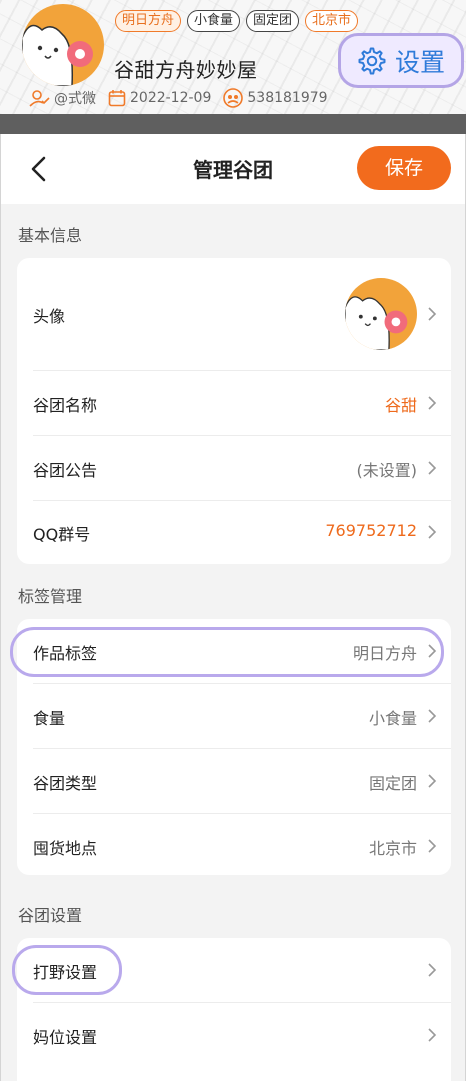 Image resolution: width=466 pixels, height=1081 pixels. What do you see at coordinates (50, 596) in the screenshot?
I see `section-tag-management: 标签管理` at bounding box center [50, 596].